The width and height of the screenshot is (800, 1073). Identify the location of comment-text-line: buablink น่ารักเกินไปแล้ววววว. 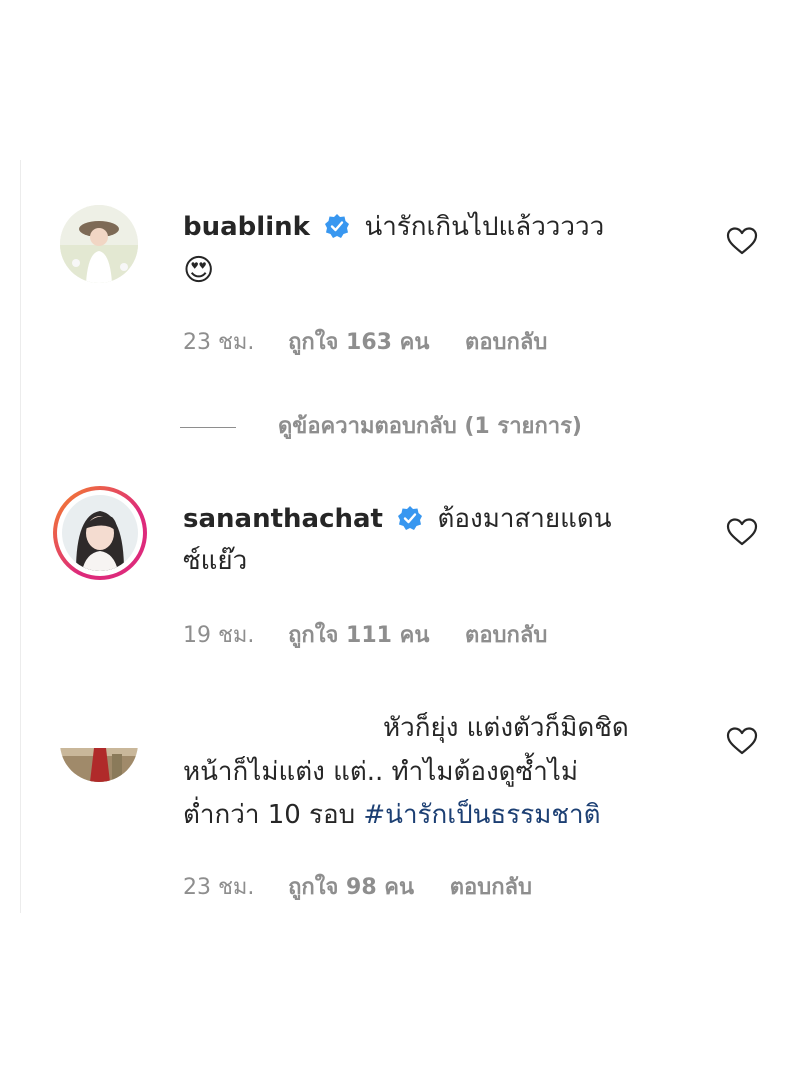
(393, 227).